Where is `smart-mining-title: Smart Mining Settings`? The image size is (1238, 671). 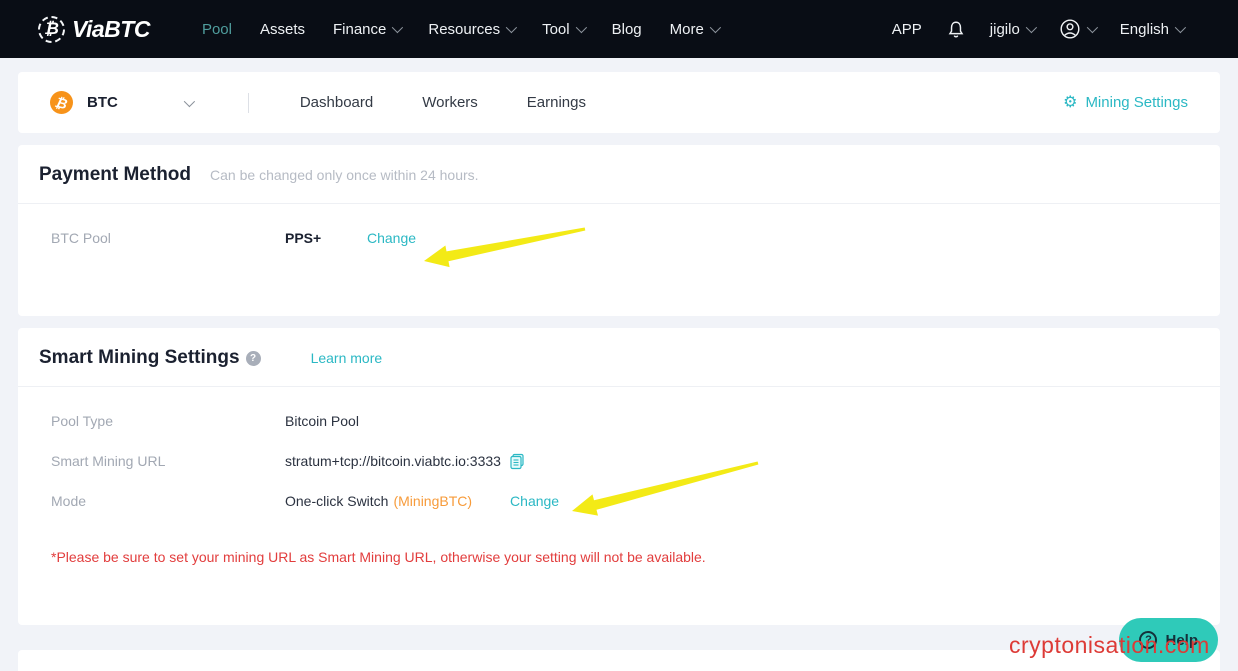
smart-mining-title: Smart Mining Settings is located at coordinates (139, 357).